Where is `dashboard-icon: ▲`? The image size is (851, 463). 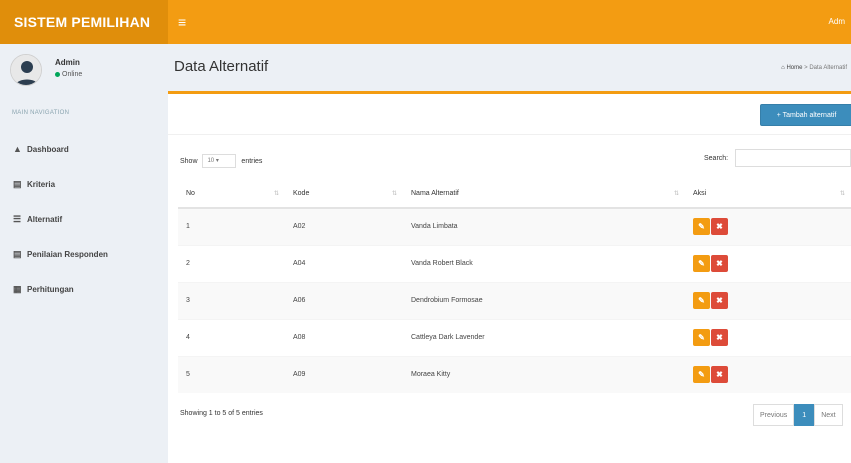 dashboard-icon: ▲ is located at coordinates (17, 149).